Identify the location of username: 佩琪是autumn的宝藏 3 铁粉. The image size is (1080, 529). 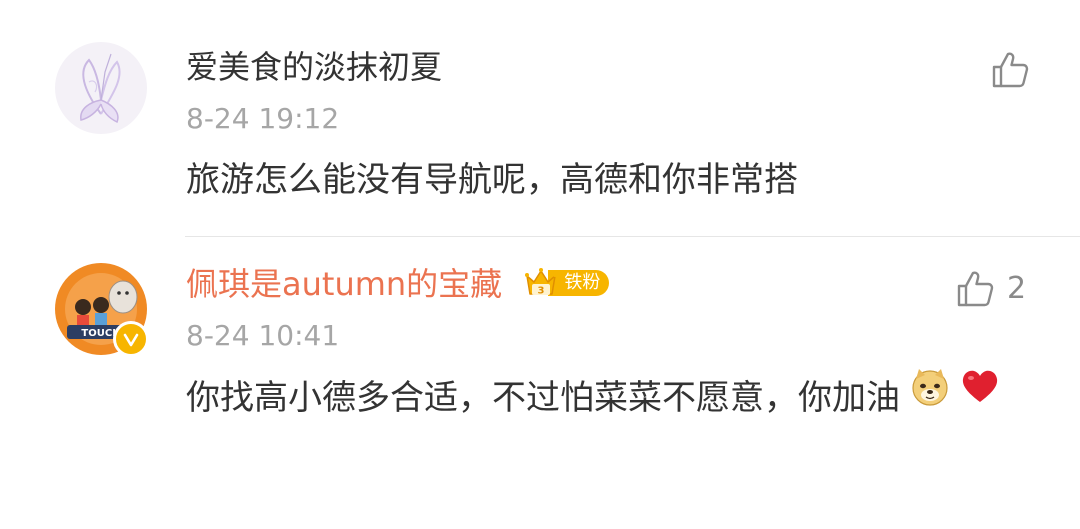
(398, 284).